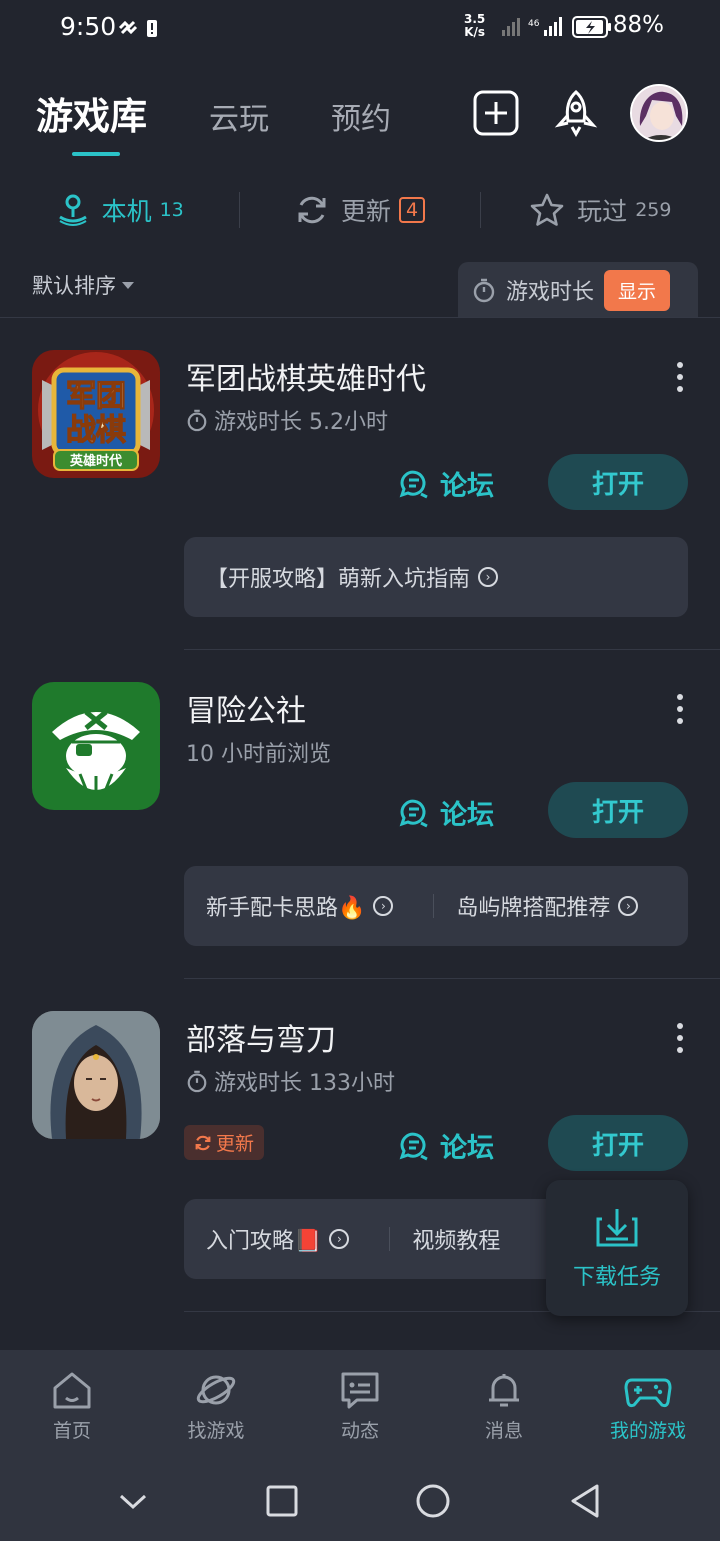 This screenshot has width=720, height=1541. I want to click on guide-link: 入门攻略📕 ›, so click(267, 1239).